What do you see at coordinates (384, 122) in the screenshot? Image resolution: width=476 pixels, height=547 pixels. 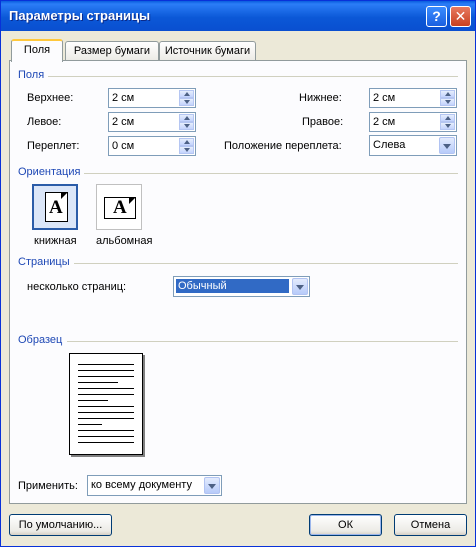 I see `right-margin-value: 2 см` at bounding box center [384, 122].